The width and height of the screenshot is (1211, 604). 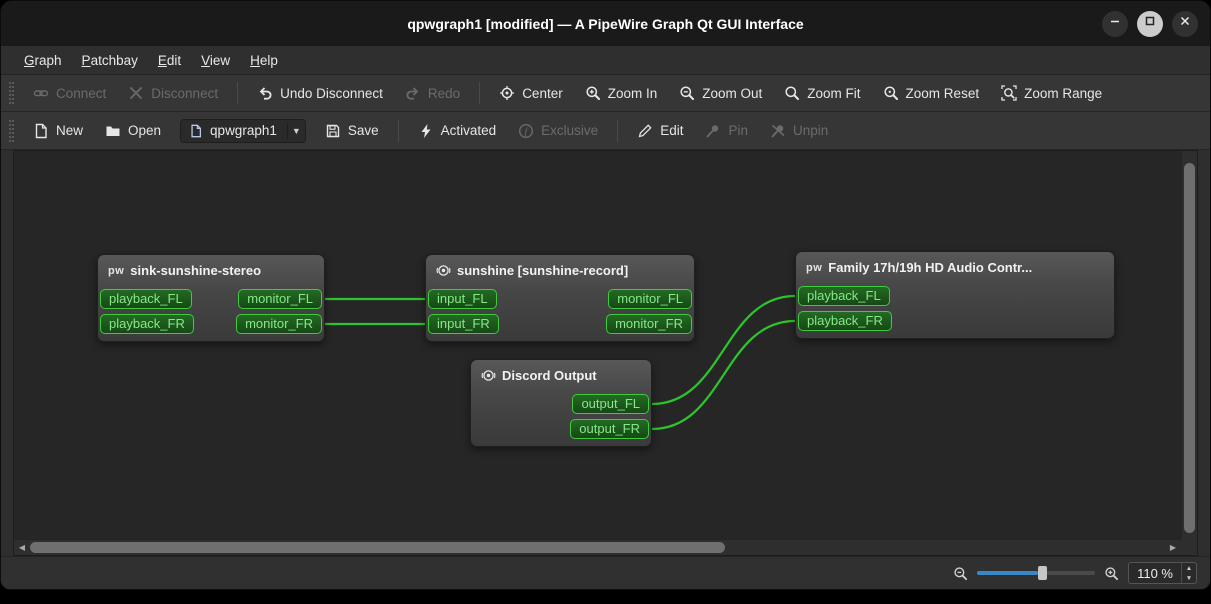 I want to click on unpin-icon, so click(x=778, y=131).